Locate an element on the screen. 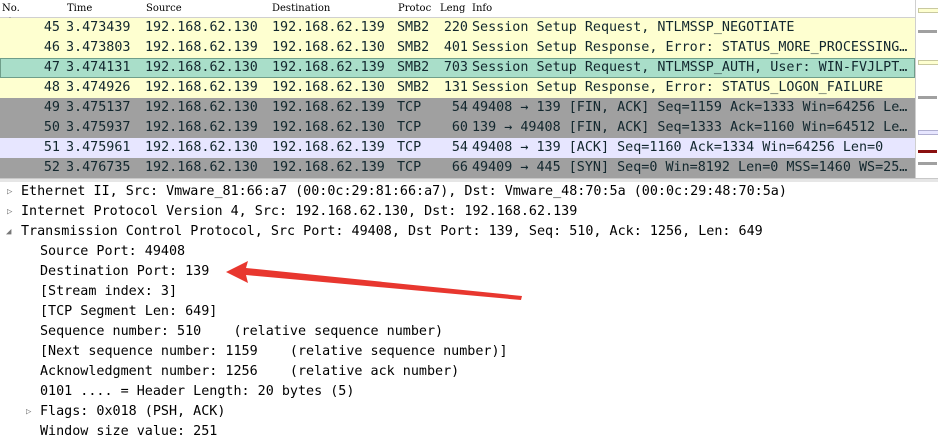  packet-no: 46 is located at coordinates (51, 47).